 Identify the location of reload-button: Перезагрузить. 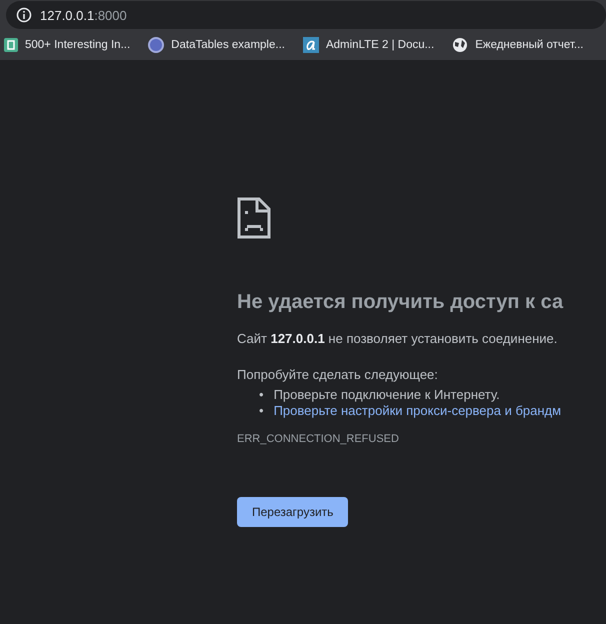
(292, 512).